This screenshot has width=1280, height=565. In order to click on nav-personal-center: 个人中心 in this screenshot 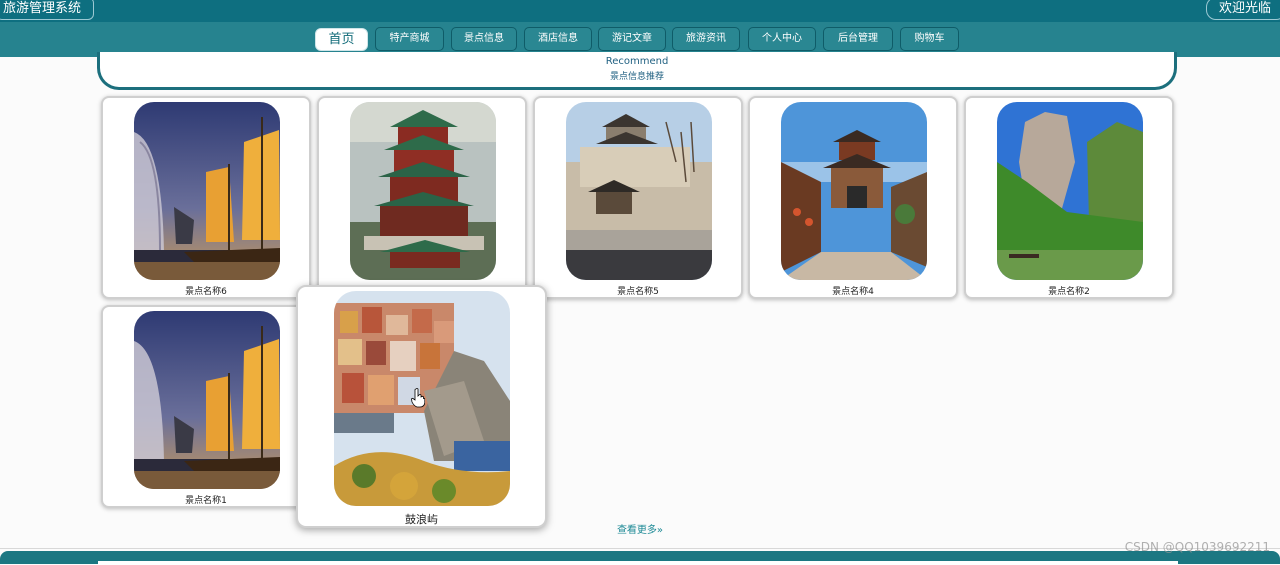, I will do `click(782, 39)`.